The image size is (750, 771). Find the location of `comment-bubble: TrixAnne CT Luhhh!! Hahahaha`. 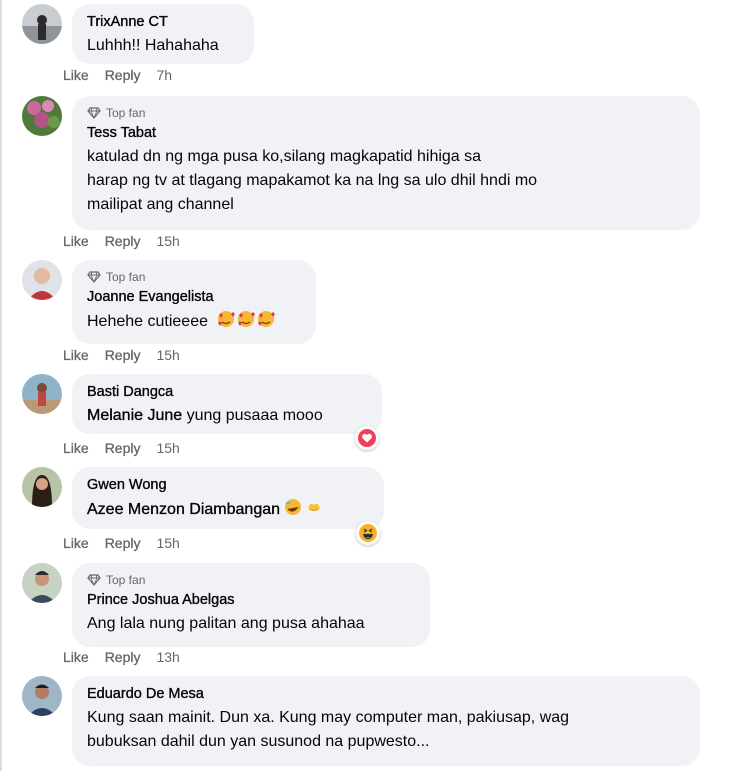

comment-bubble: TrixAnne CT Luhhh!! Hahahaha is located at coordinates (163, 34).